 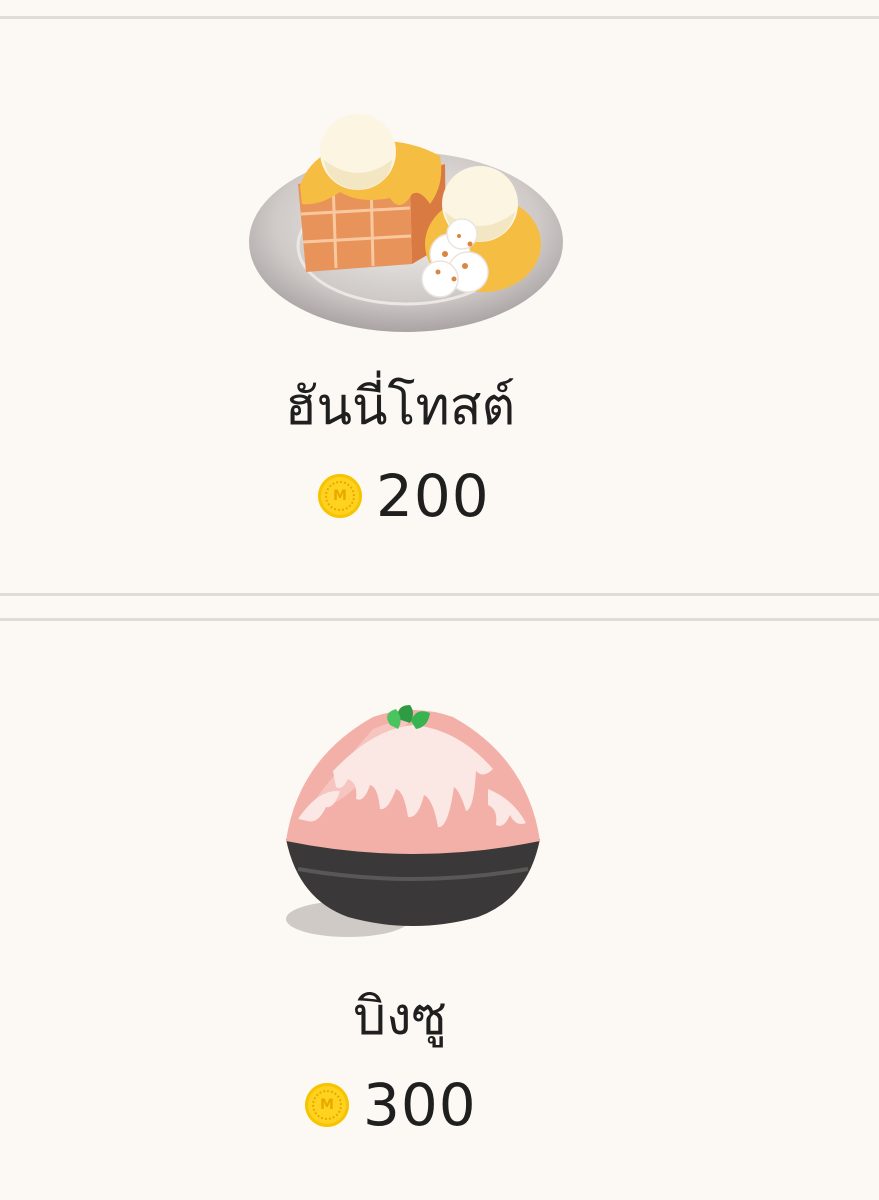 What do you see at coordinates (400, 1017) in the screenshot?
I see `item-name: บิงซู` at bounding box center [400, 1017].